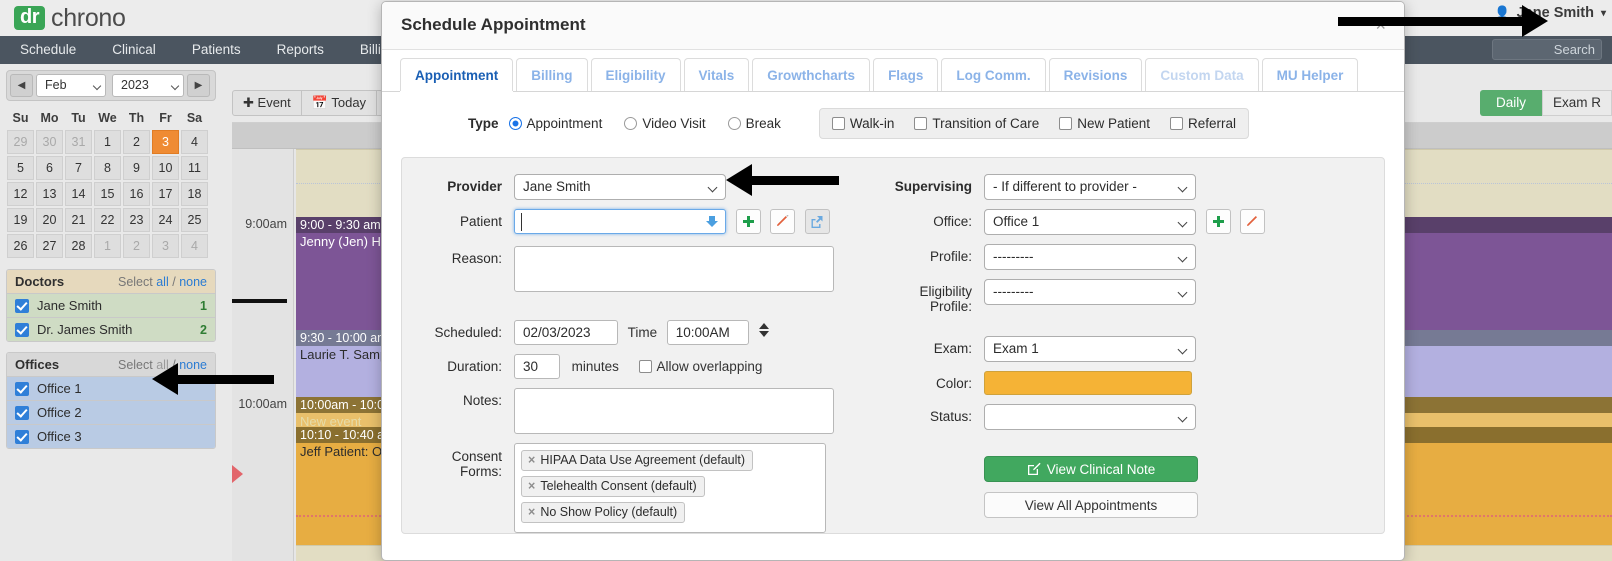 The image size is (1612, 561). I want to click on nav-item-schedule: Schedule, so click(47, 50).